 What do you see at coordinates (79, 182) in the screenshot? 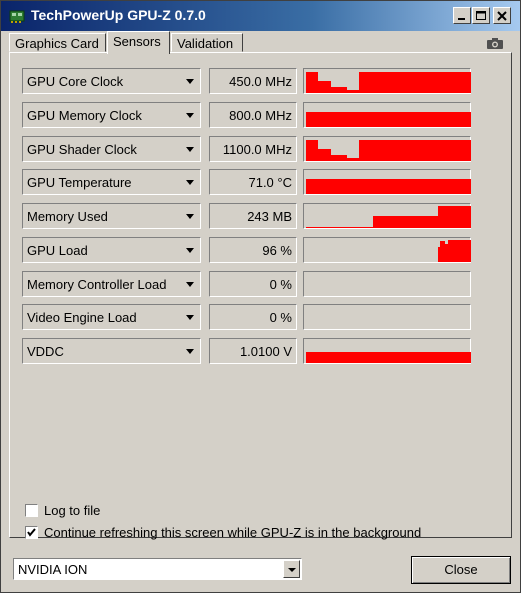
I see `sensor-name: GPU Temperature` at bounding box center [79, 182].